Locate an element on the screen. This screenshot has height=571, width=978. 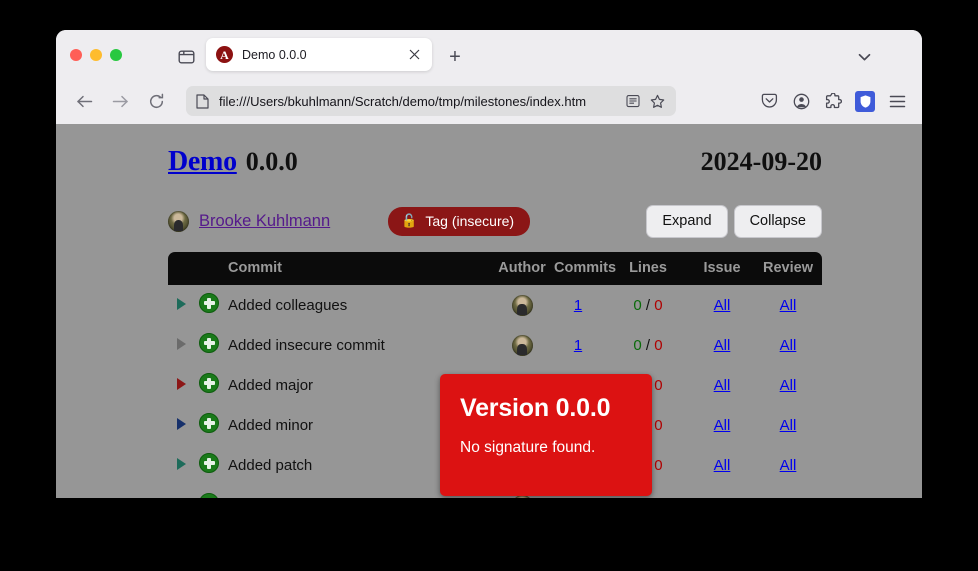
close-tab-icon is located at coordinates (414, 55).